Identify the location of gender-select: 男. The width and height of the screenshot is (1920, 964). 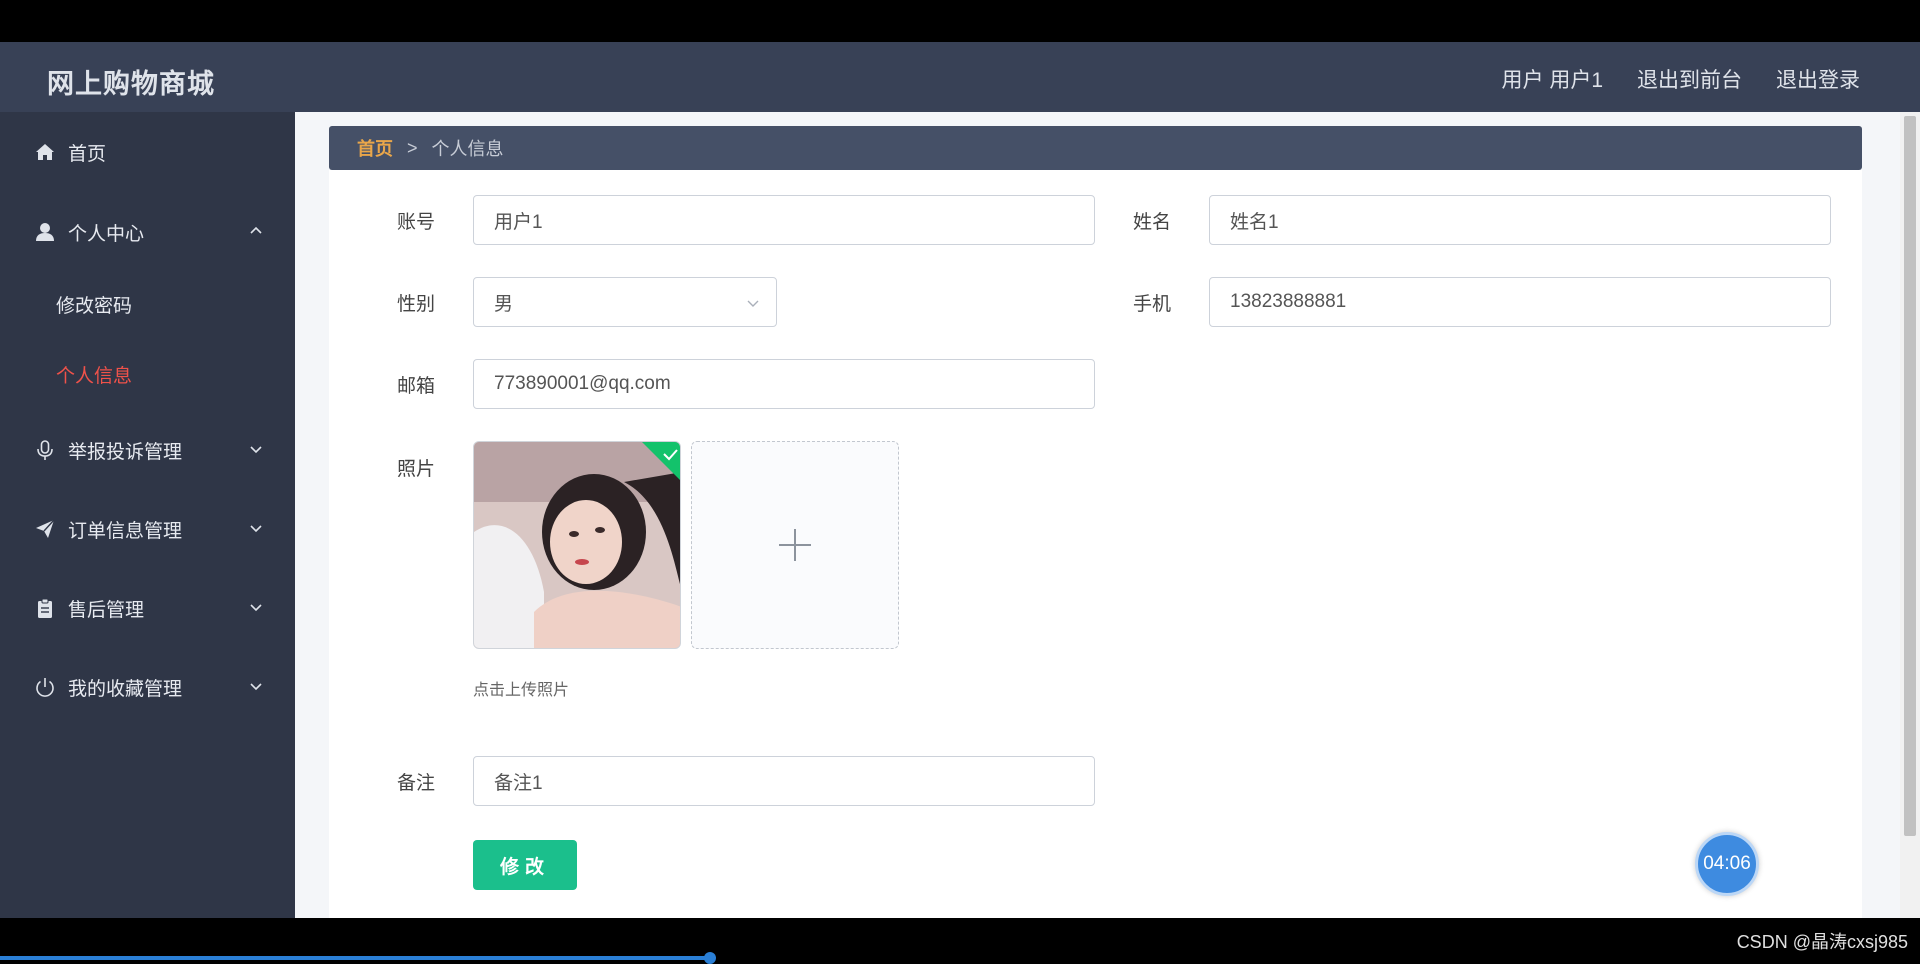
(625, 302).